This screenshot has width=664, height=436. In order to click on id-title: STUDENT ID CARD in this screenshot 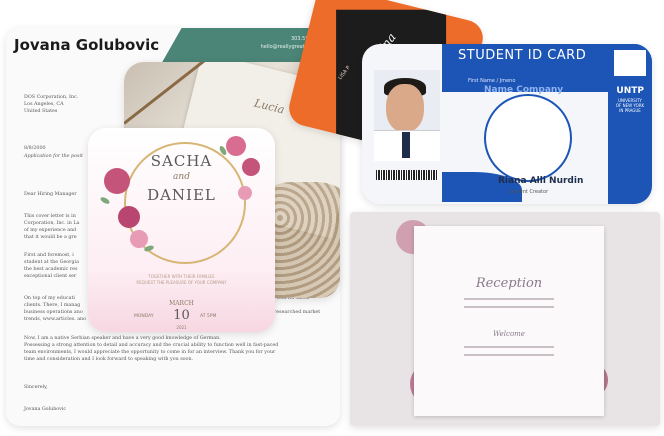, I will do `click(522, 55)`.